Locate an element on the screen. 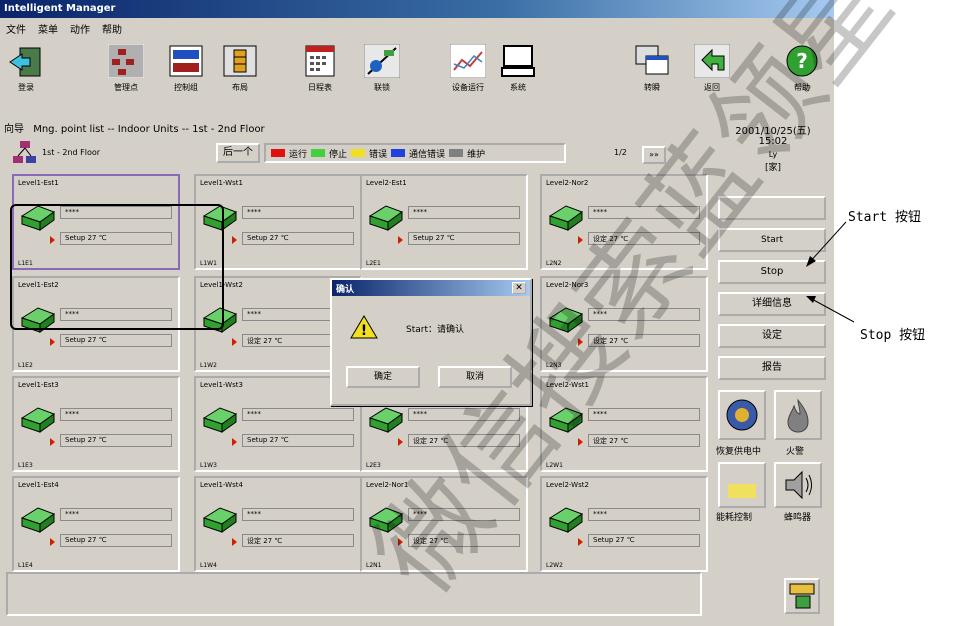  date-display: 2001/10/25(五) is located at coordinates (773, 131).